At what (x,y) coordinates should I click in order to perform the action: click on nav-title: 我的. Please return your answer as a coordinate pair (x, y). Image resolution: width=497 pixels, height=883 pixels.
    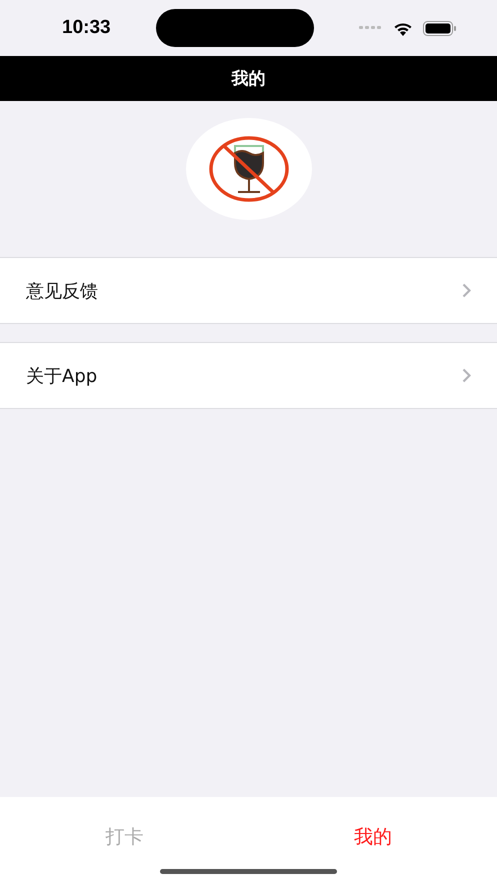
    Looking at the image, I should click on (249, 79).